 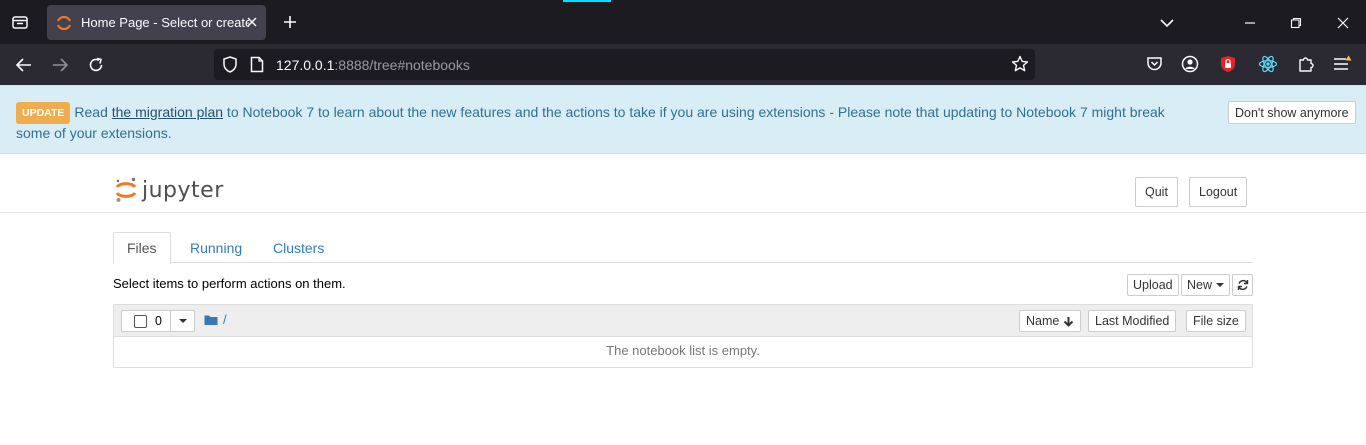 What do you see at coordinates (1342, 64) in the screenshot?
I see `hamburger-menu-icon` at bounding box center [1342, 64].